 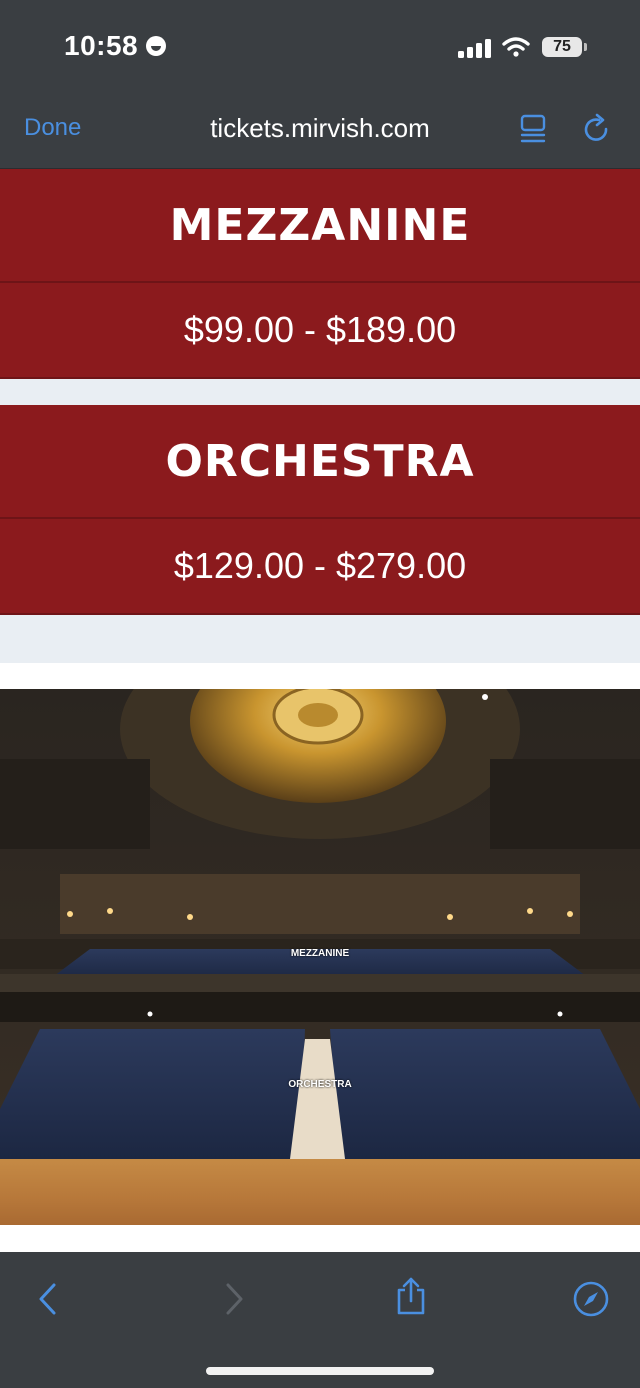 What do you see at coordinates (320, 1084) in the screenshot?
I see `orchestra-label: ORCHESTRA` at bounding box center [320, 1084].